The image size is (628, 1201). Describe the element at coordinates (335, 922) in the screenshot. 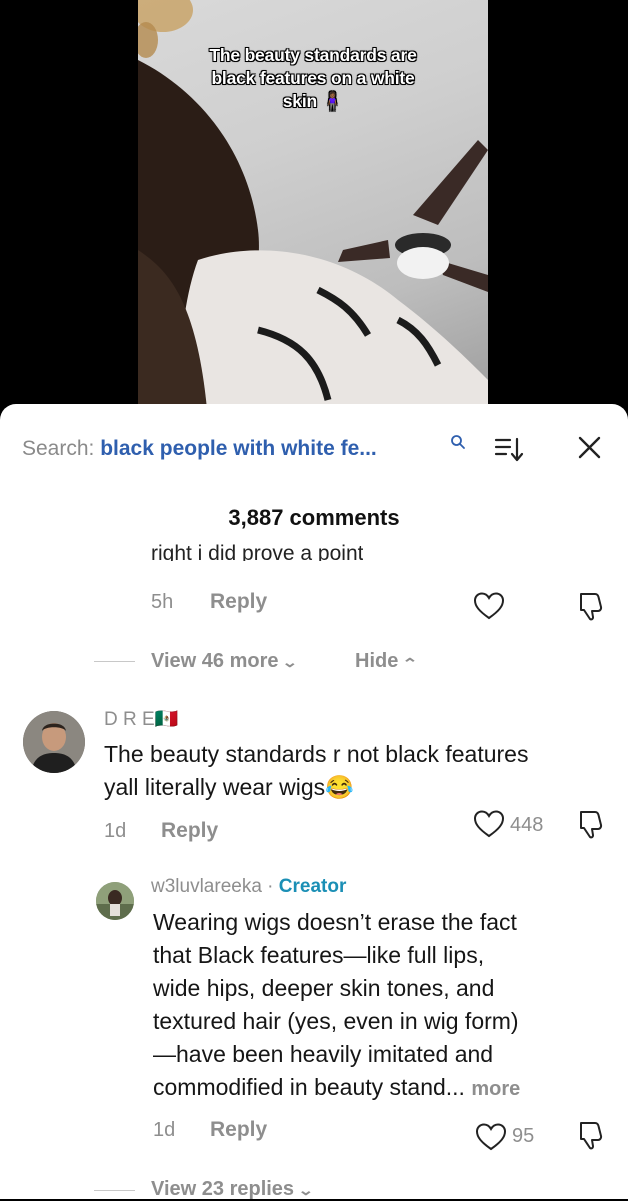

I see `reply-text-line: Wearing wigs doesn’t erase the fact` at that location.